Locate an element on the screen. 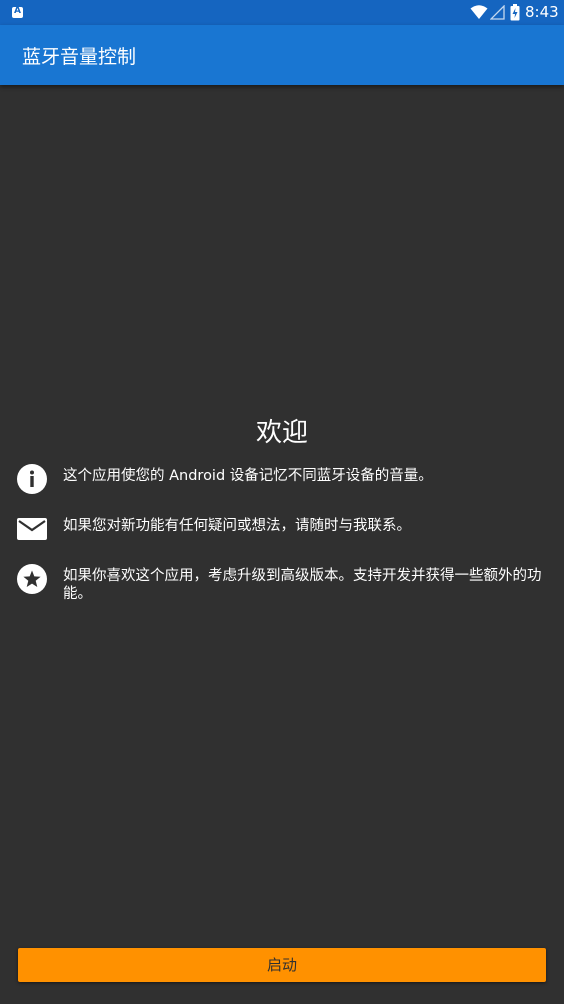  app-title: 蓝牙音量控制 is located at coordinates (79, 57).